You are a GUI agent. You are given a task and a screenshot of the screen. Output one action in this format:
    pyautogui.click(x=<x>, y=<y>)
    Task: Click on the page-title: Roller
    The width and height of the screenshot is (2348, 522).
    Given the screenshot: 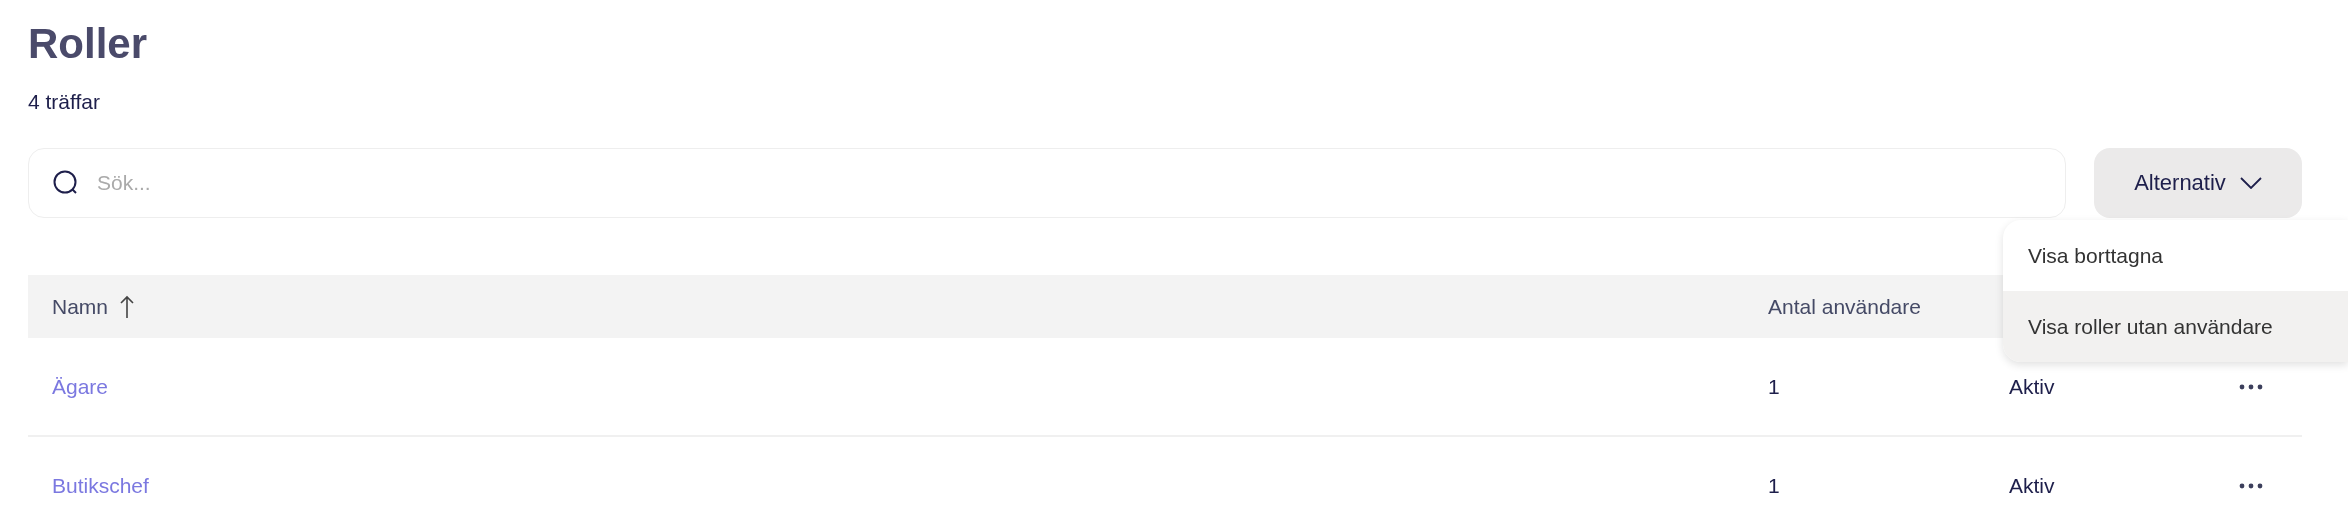 What is the action you would take?
    pyautogui.click(x=88, y=44)
    